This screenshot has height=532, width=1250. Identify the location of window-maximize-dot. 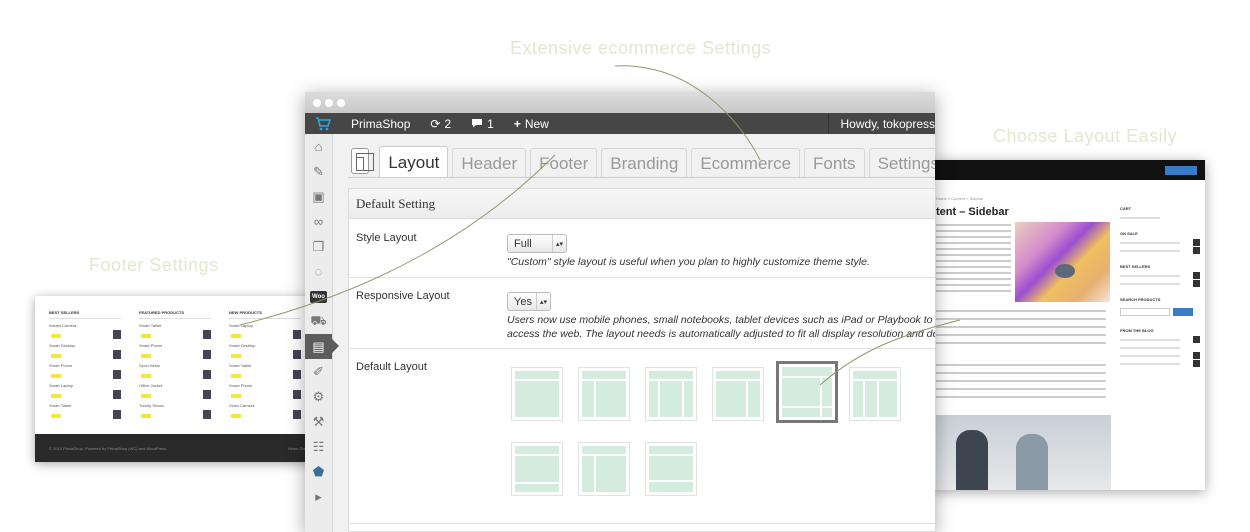
(341, 102).